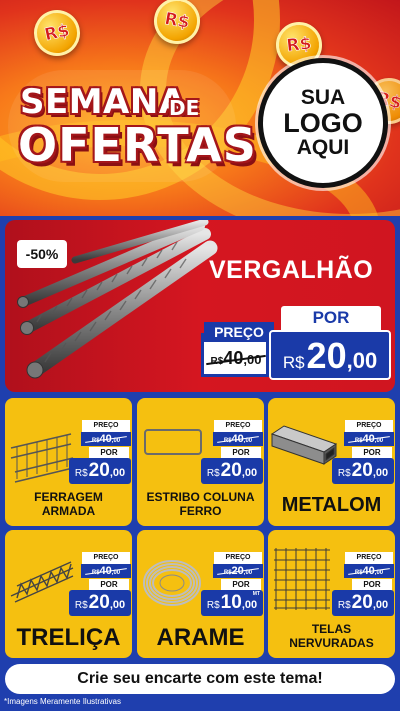 Image resolution: width=400 pixels, height=711 pixels. What do you see at coordinates (68, 637) in the screenshot?
I see `product-name: TRELIÇA` at bounding box center [68, 637].